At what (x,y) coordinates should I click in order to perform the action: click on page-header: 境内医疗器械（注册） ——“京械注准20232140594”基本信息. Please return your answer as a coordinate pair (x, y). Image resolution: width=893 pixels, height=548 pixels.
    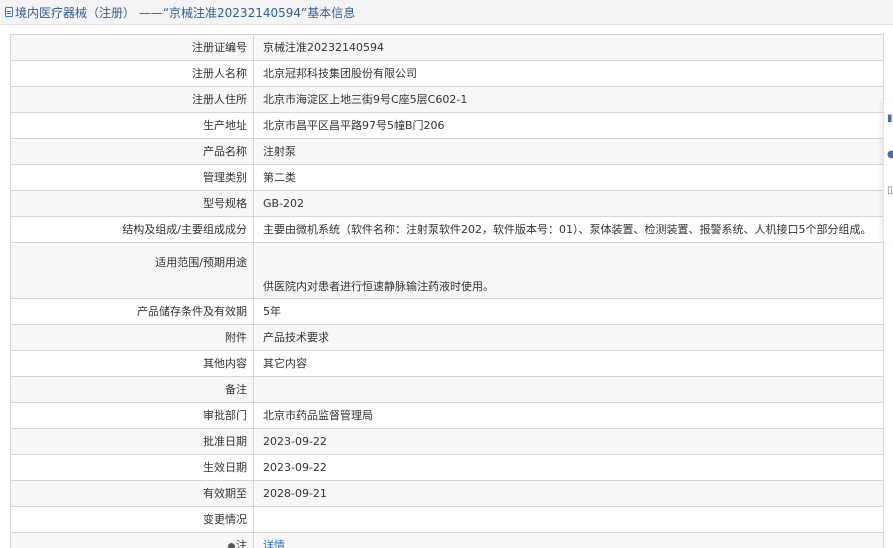
    Looking at the image, I should click on (446, 12).